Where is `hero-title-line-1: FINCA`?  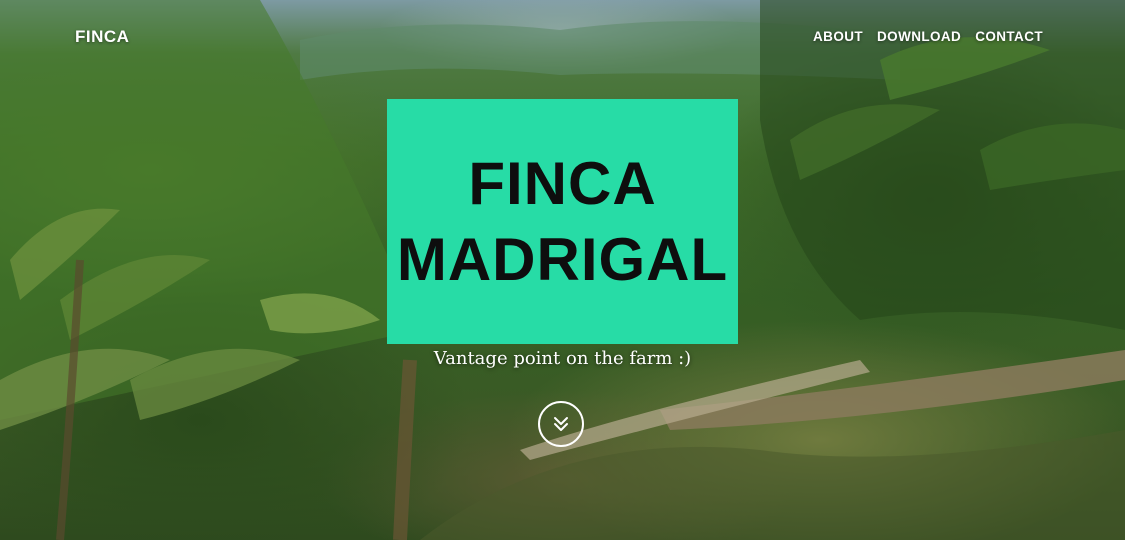 hero-title-line-1: FINCA is located at coordinates (562, 183).